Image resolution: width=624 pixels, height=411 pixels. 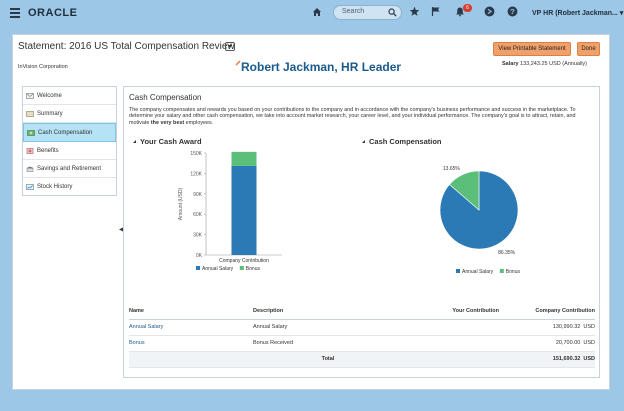 I want to click on nav-item-stock-history: Stock History, so click(x=69, y=187).